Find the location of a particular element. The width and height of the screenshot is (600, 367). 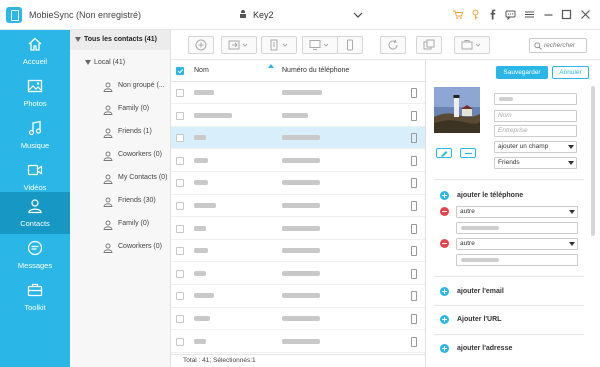

minimize-icon is located at coordinates (548, 14).